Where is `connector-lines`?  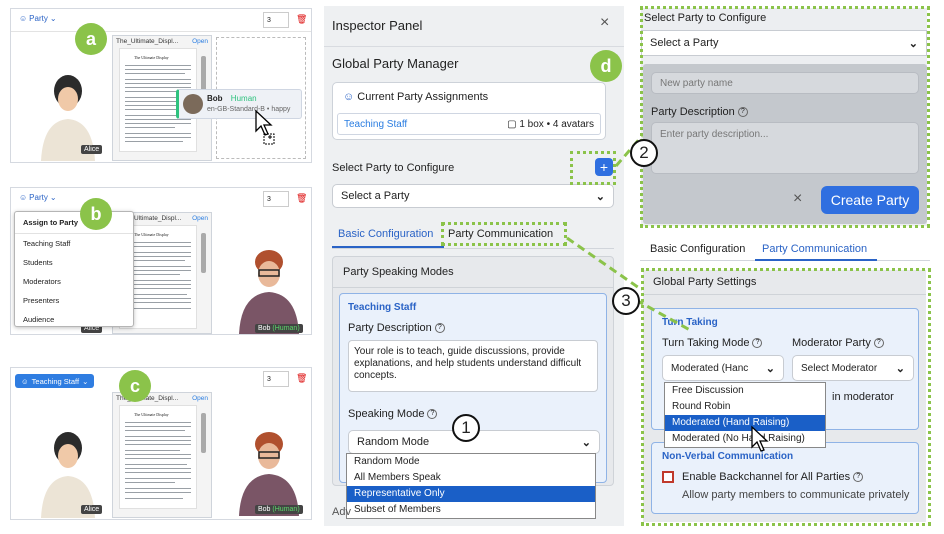
connector-lines is located at coordinates (628, 233).